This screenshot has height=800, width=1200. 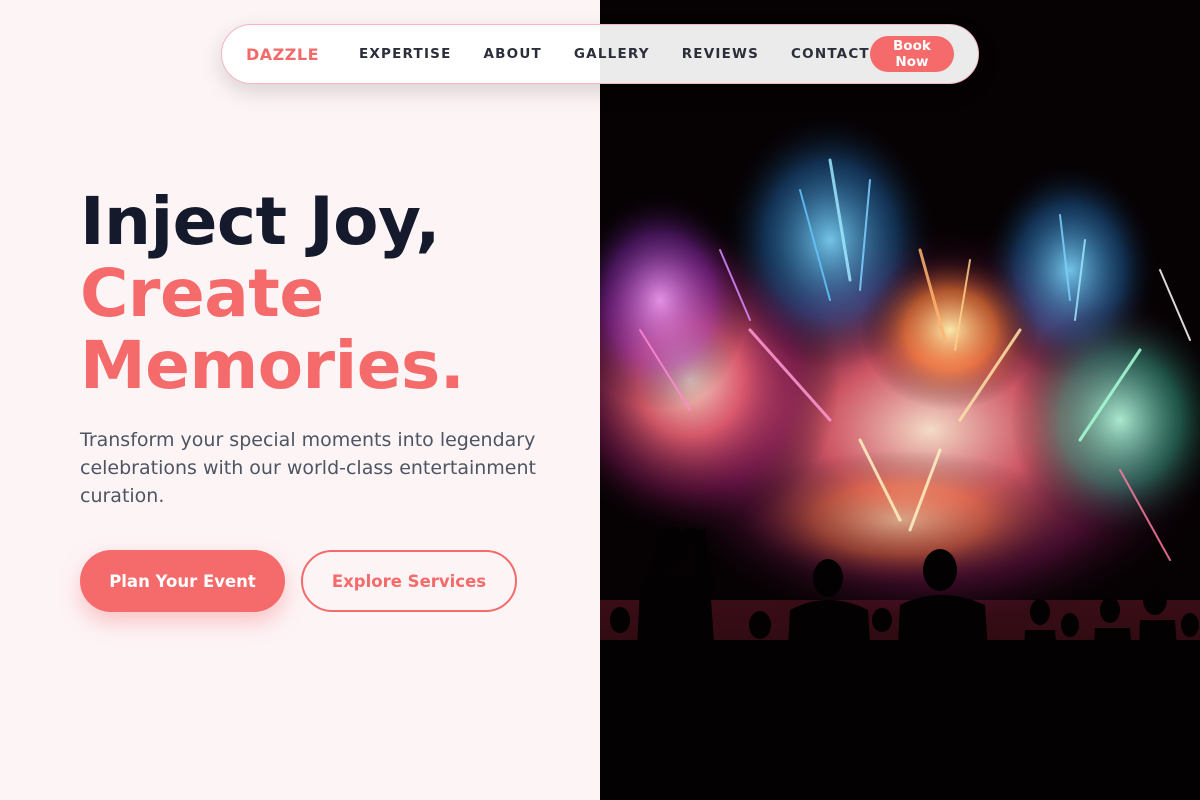 I want to click on nav-link-expertise: EXPERTISE, so click(x=405, y=54).